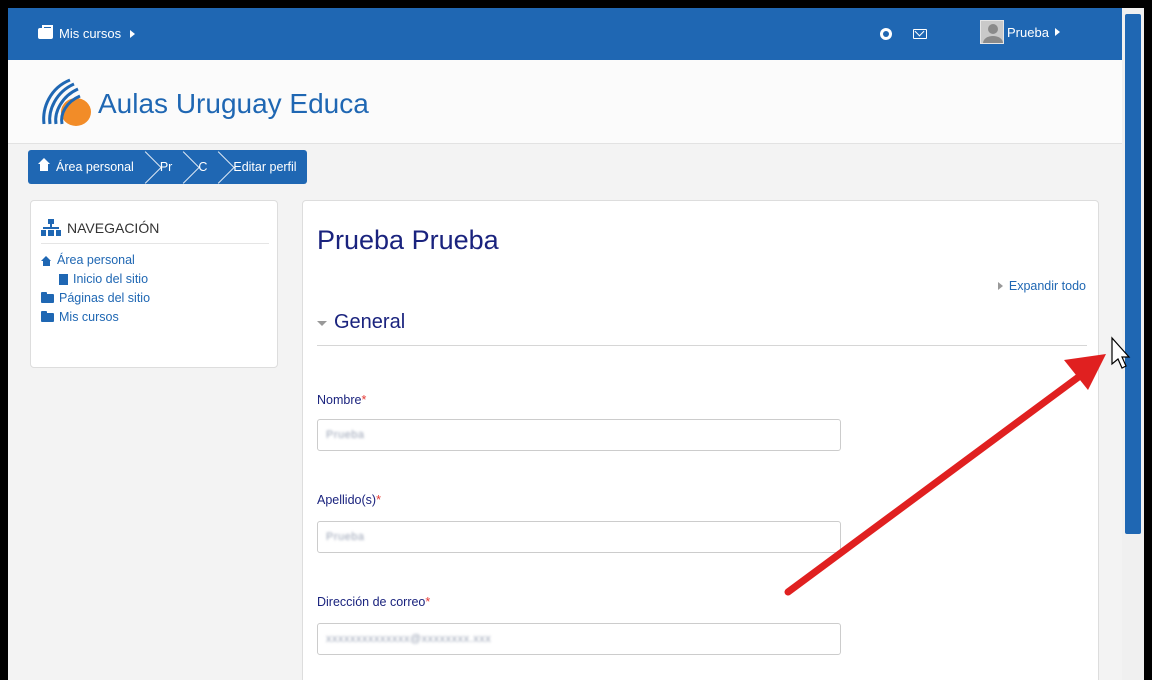  What do you see at coordinates (920, 34) in the screenshot?
I see `mail-icon` at bounding box center [920, 34].